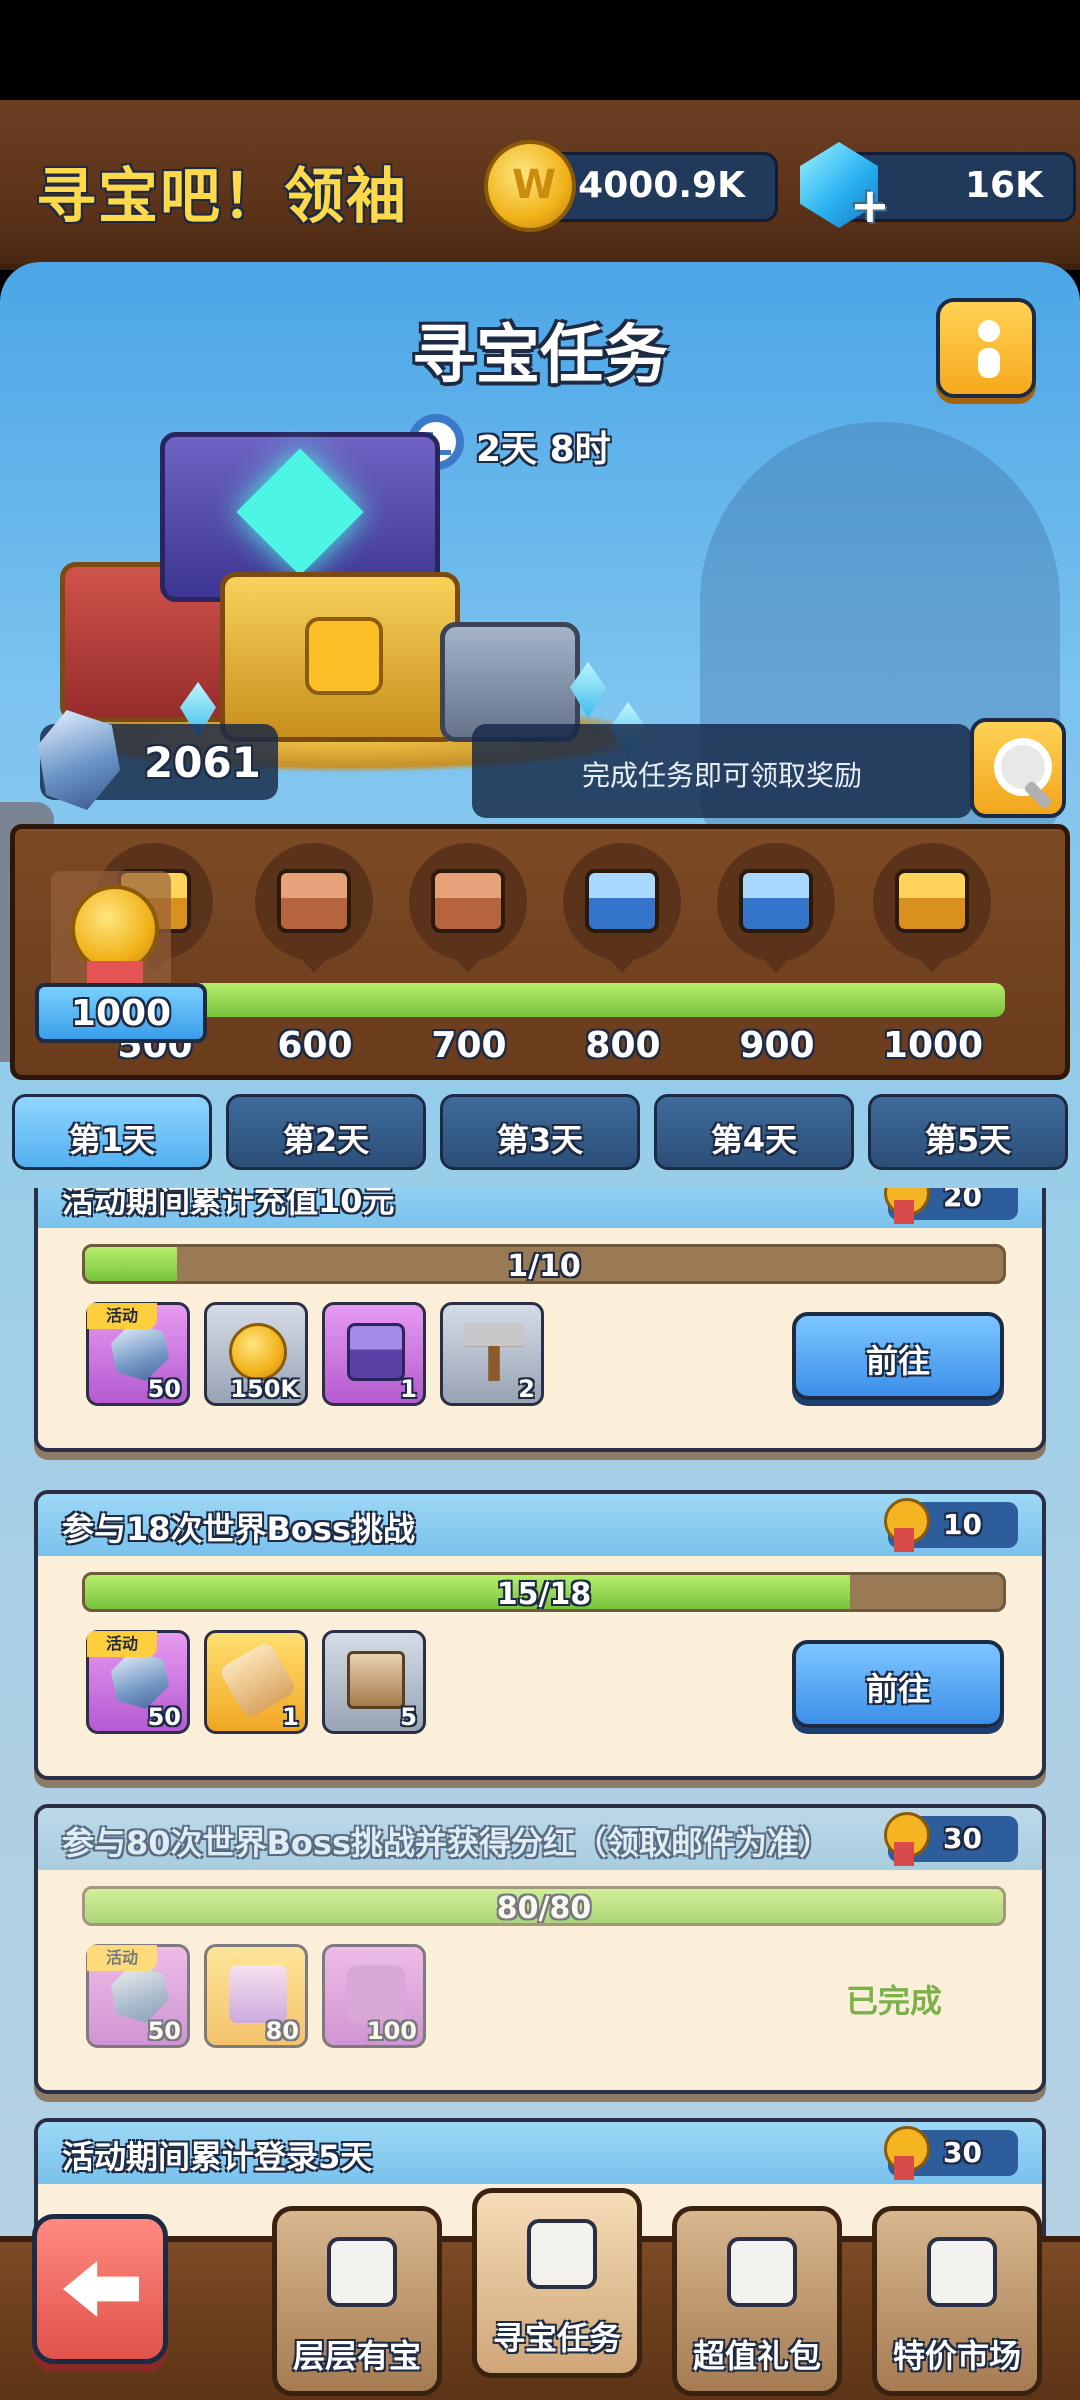 This screenshot has height=2400, width=1080. I want to click on puzzle-purple-icon, so click(376, 1994).